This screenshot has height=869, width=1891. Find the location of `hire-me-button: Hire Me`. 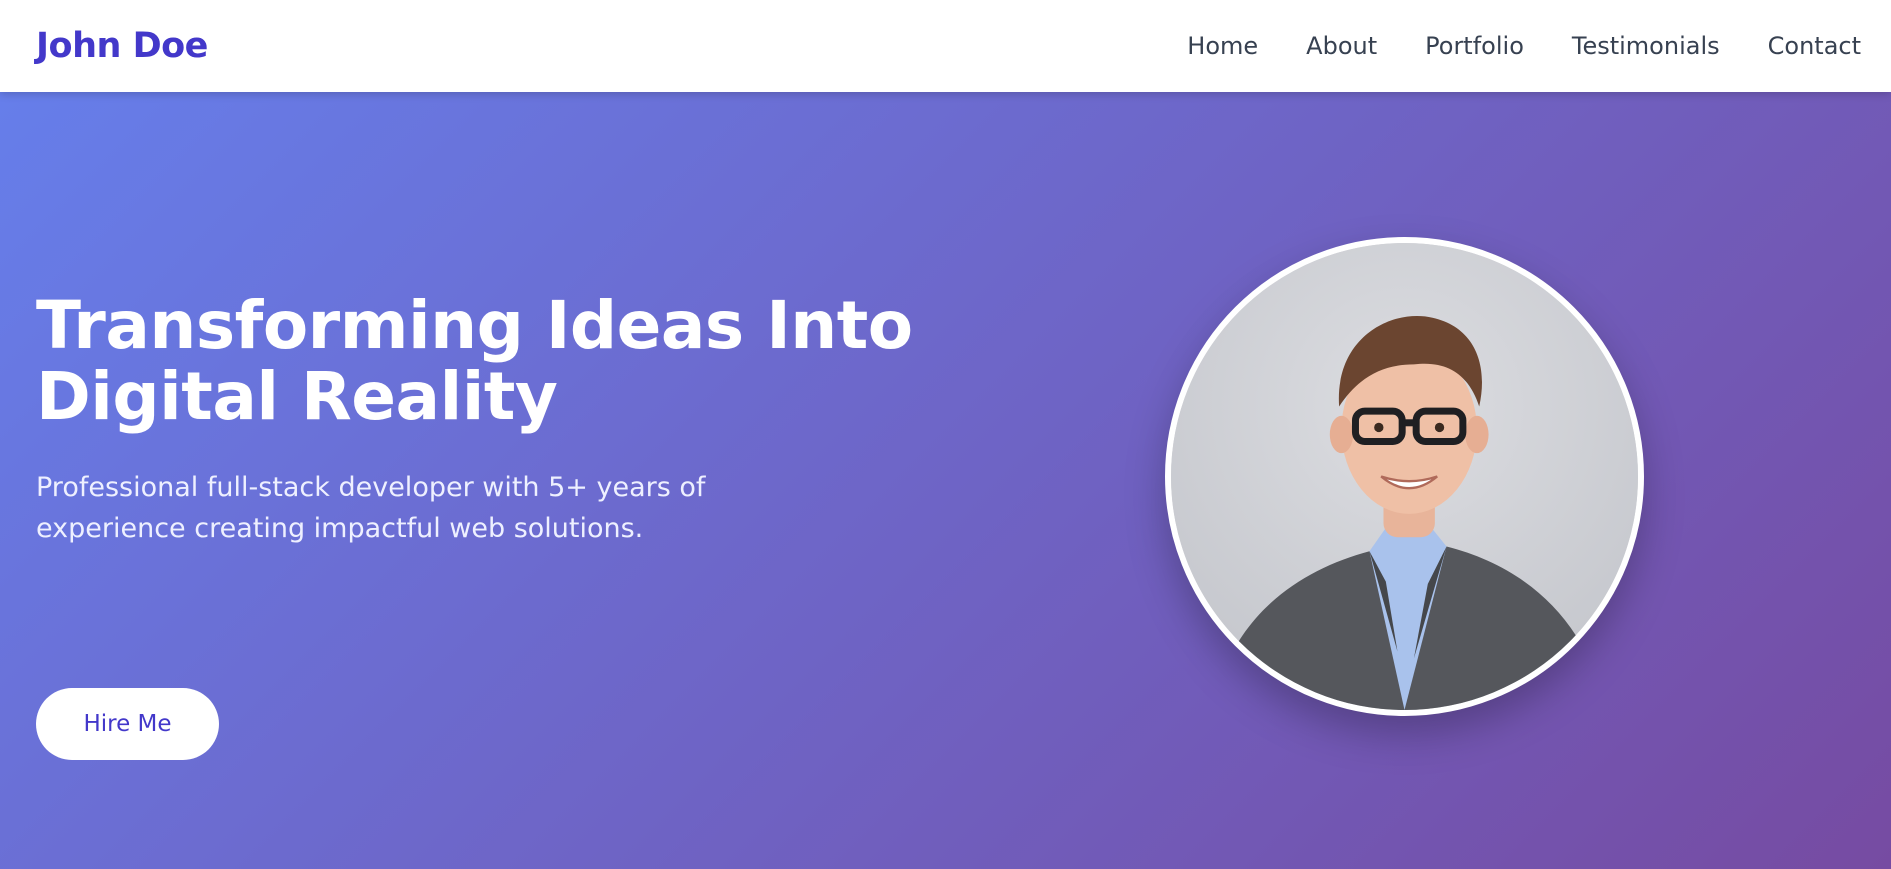

hire-me-button: Hire Me is located at coordinates (127, 724).